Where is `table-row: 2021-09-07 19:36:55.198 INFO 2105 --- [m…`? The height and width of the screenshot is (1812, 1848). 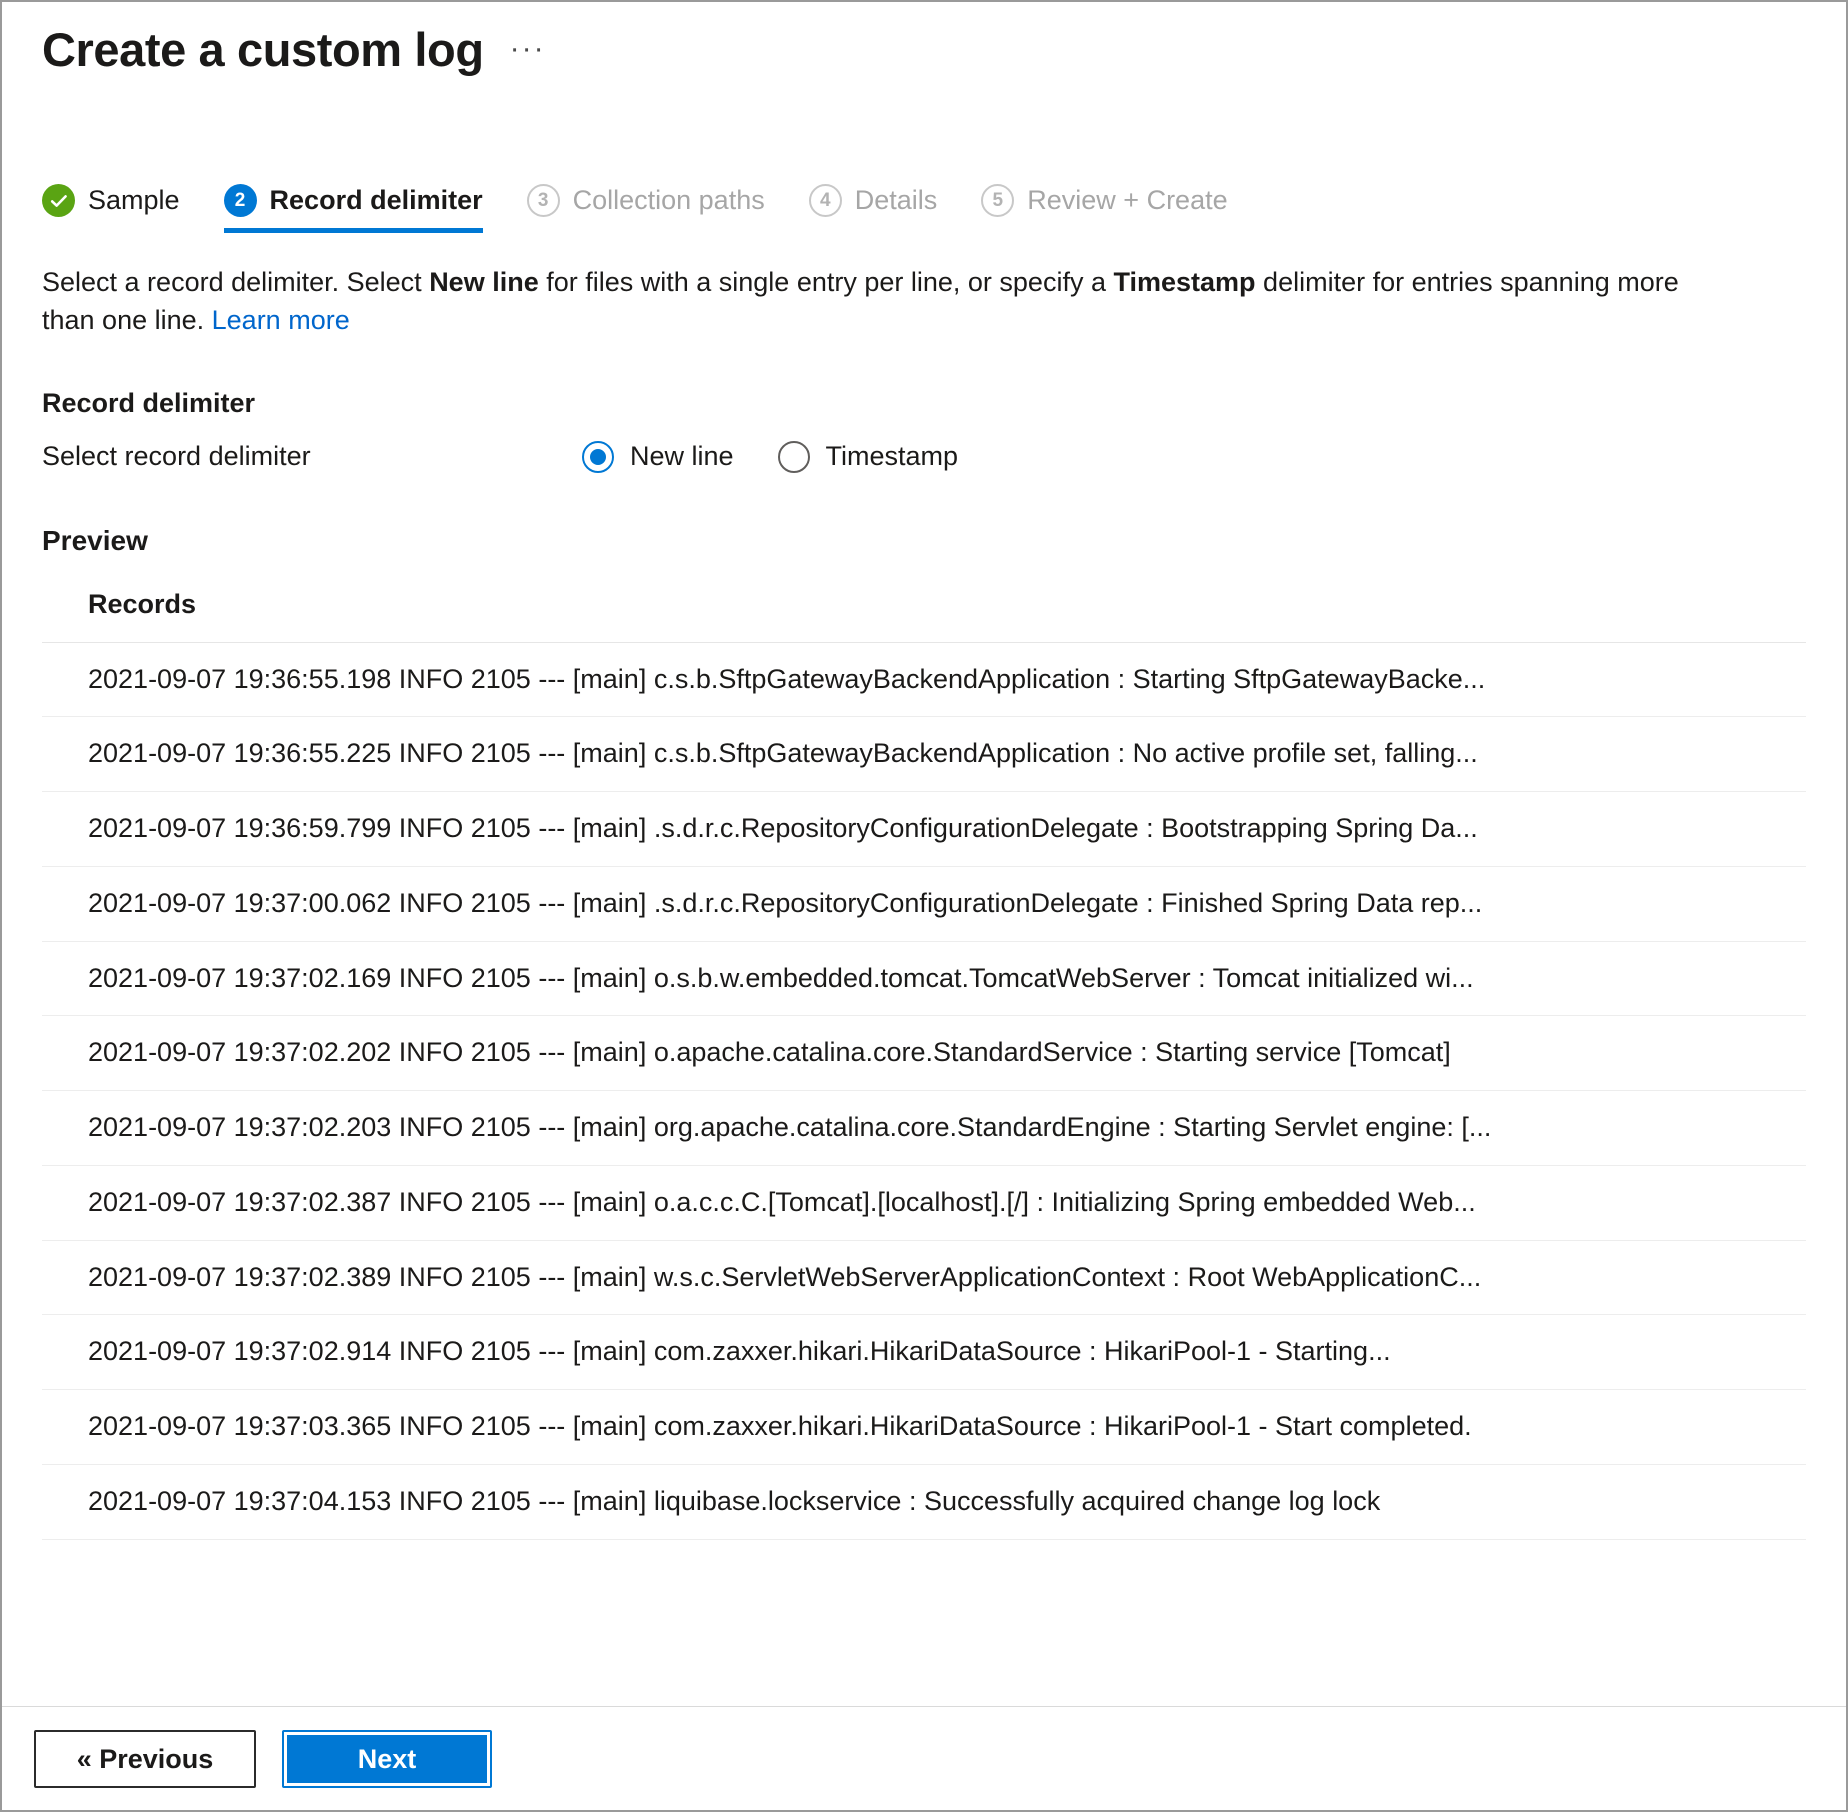 table-row: 2021-09-07 19:36:55.198 INFO 2105 --- [m… is located at coordinates (924, 680).